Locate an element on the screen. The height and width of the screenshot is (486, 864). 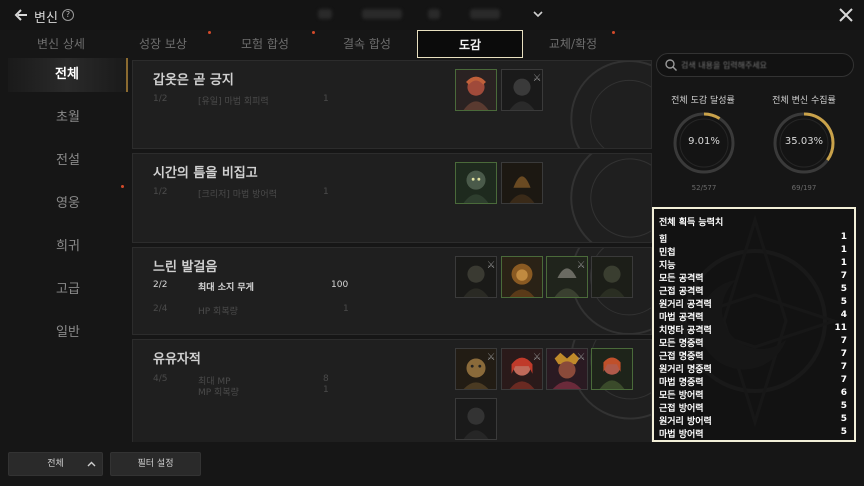
blurred-character-icon is located at coordinates (434, 14).